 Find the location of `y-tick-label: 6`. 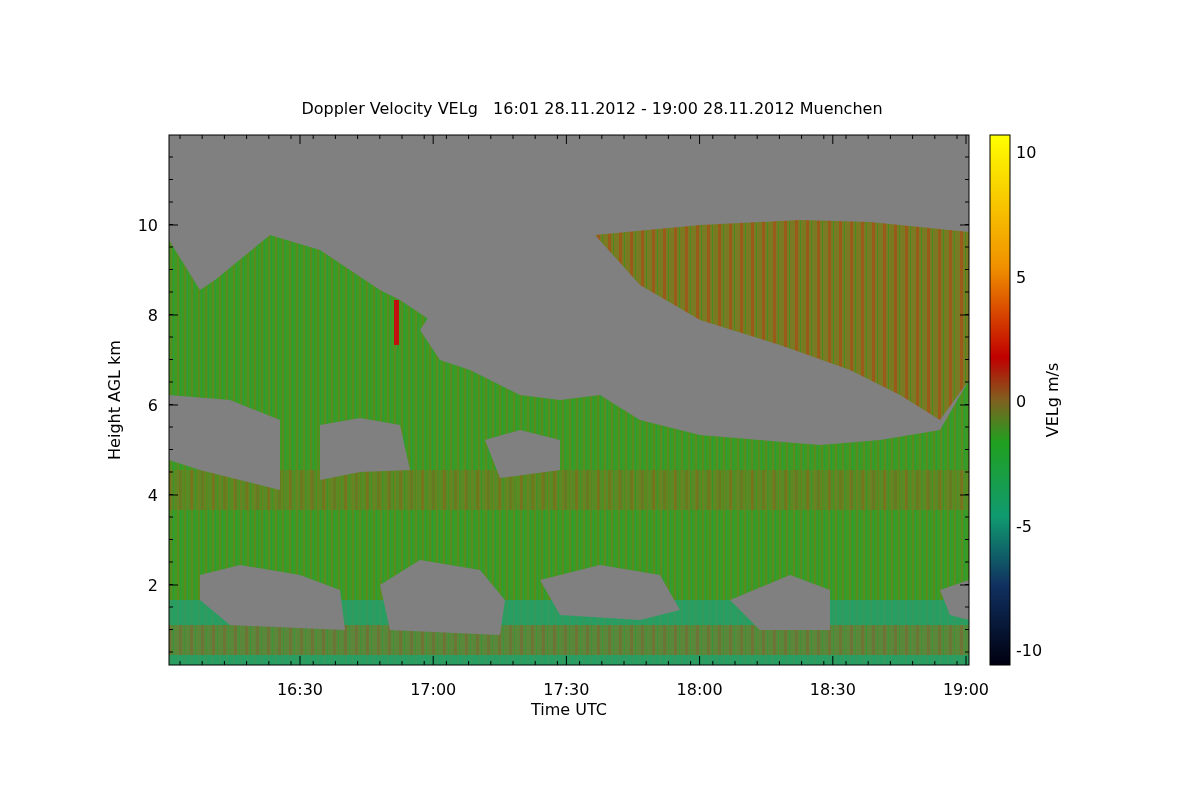

y-tick-label: 6 is located at coordinates (152, 405).